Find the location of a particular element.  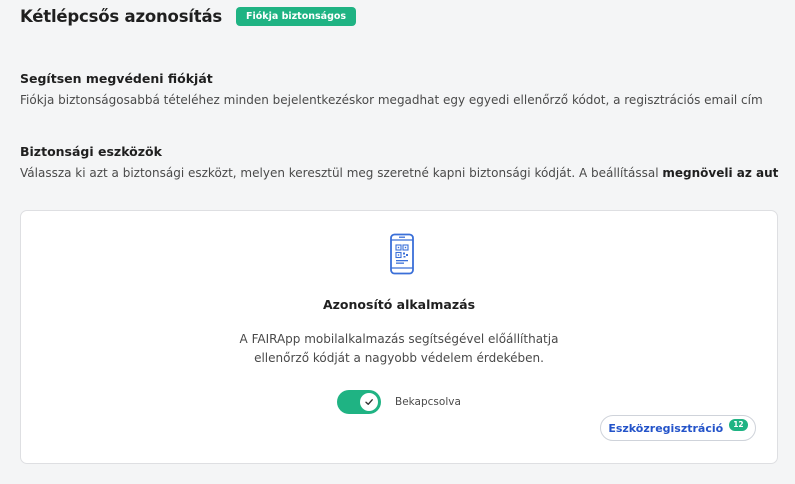

page-header: Kétlépcsős azonosítás Fiókja biztonságos is located at coordinates (188, 16).